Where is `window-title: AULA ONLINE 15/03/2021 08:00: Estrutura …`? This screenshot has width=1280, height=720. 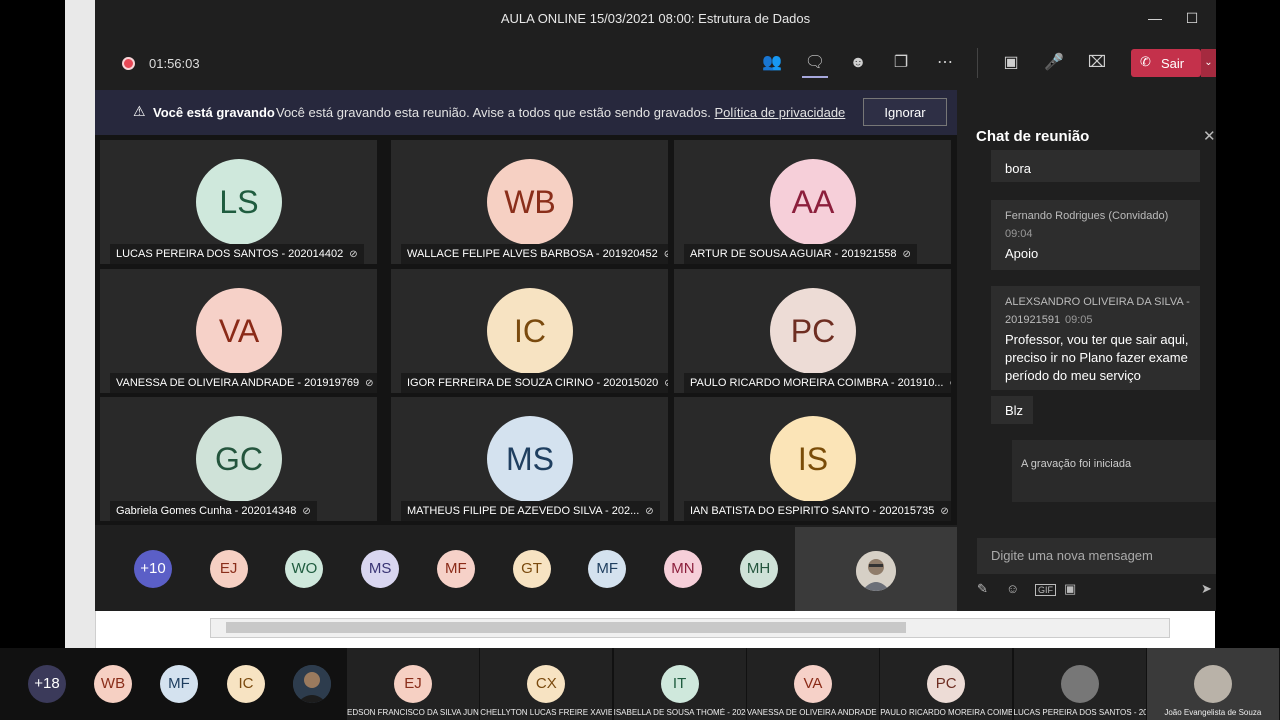
window-title: AULA ONLINE 15/03/2021 08:00: Estrutura … is located at coordinates (655, 18).